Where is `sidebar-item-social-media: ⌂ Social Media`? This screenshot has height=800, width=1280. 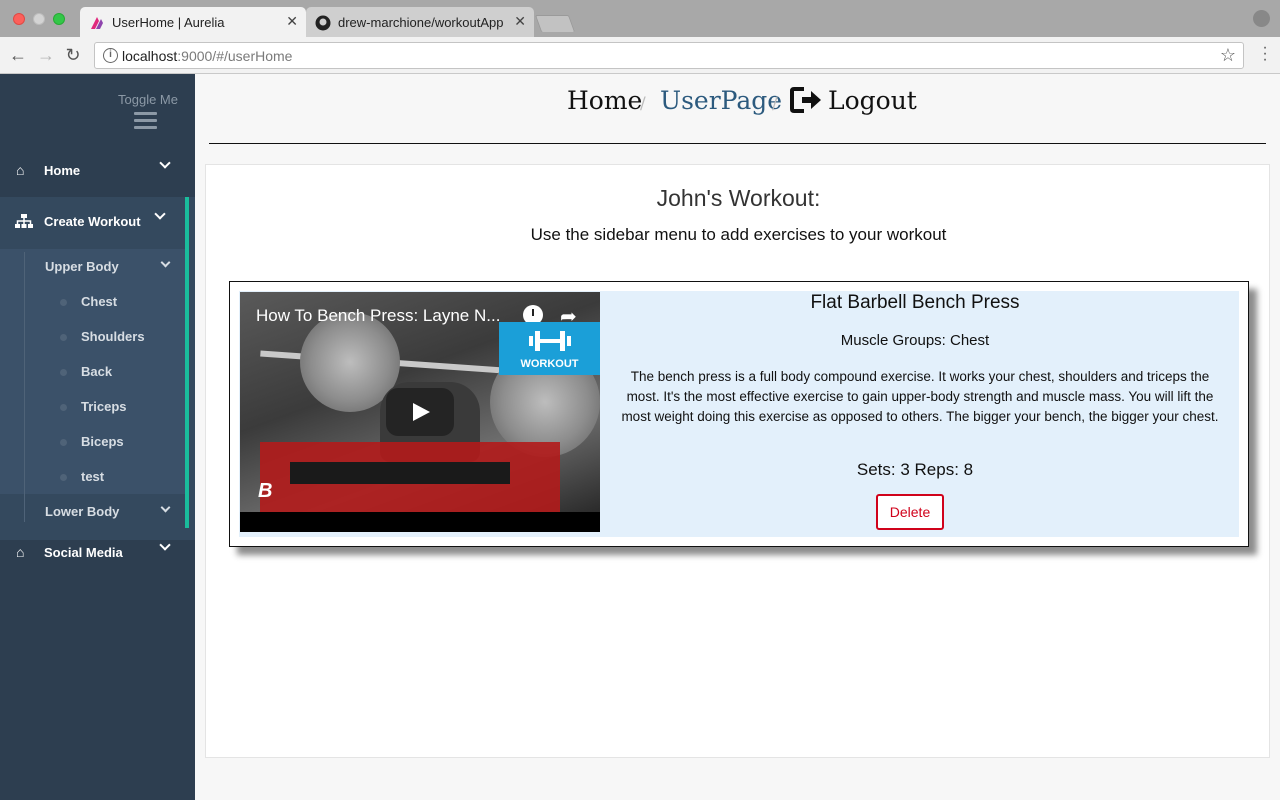 sidebar-item-social-media: ⌂ Social Media is located at coordinates (97, 552).